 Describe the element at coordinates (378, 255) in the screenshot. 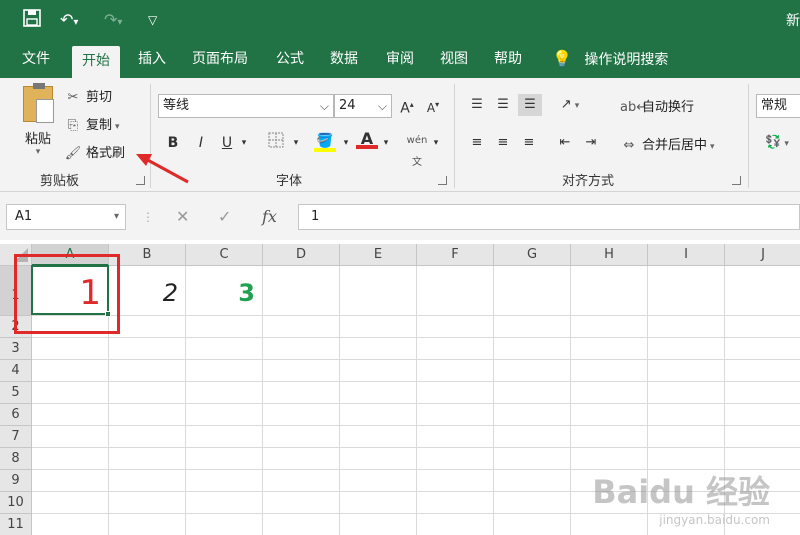

I see `column-header-e: E` at that location.